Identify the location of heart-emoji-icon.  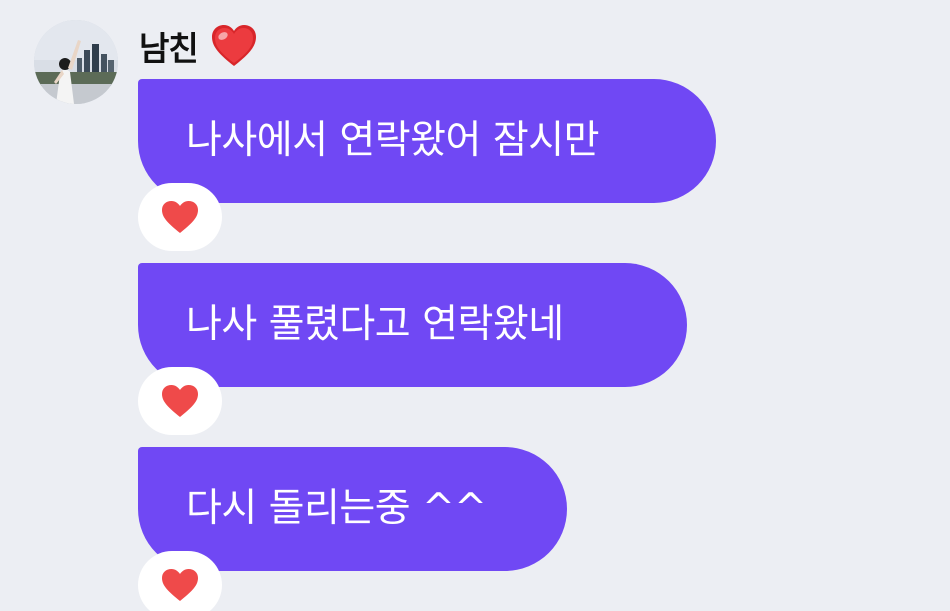
(233, 45).